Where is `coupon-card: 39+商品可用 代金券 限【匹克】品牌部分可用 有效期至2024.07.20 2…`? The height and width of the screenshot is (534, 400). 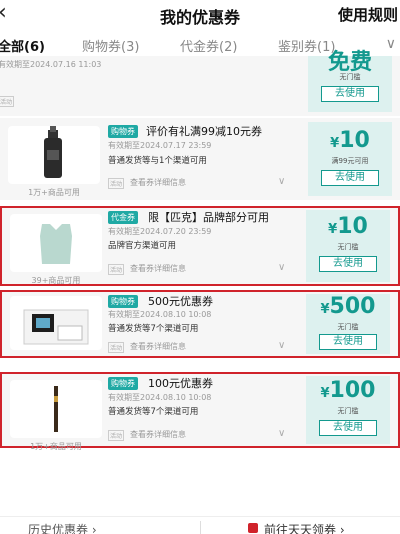
coupon-card: 39+商品可用 代金券 限【匹克】品牌部分可用 有效期至2024.07.20 2… is located at coordinates (200, 246).